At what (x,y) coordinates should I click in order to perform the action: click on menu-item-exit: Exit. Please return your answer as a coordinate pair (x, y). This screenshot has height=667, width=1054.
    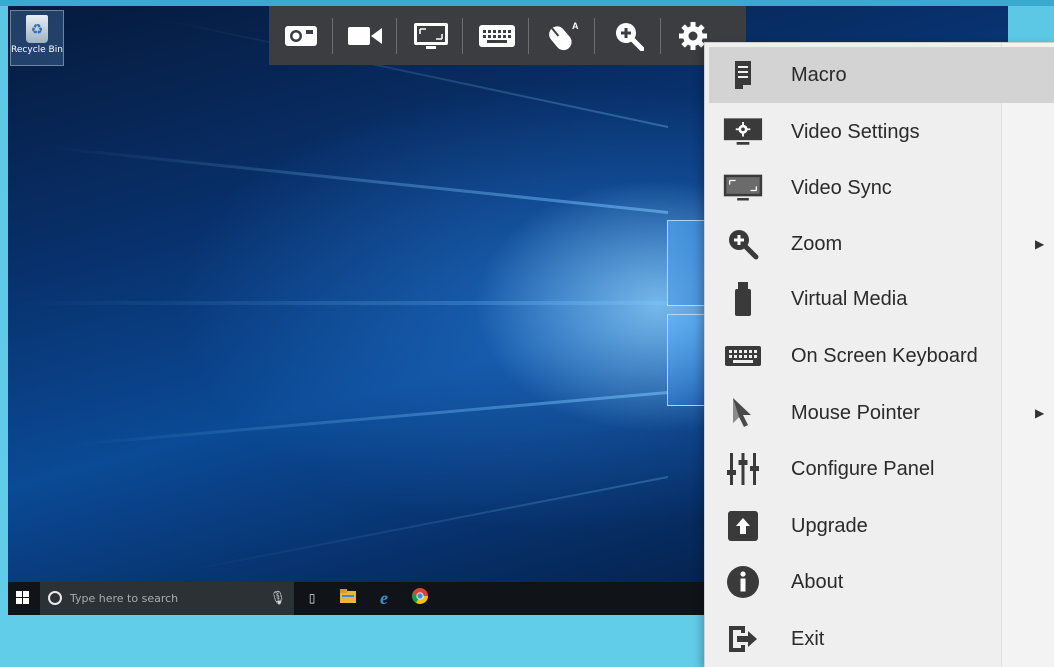
    Looking at the image, I should click on (881, 639).